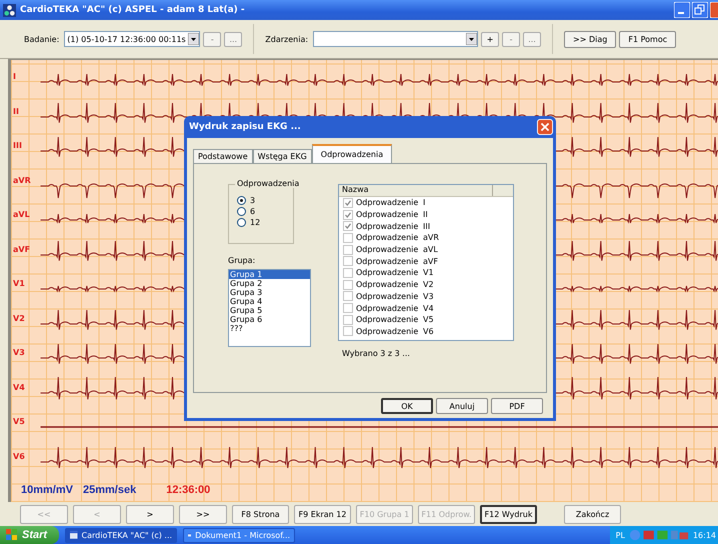 Image resolution: width=718 pixels, height=544 pixels. Describe the element at coordinates (704, 535) in the screenshot. I see `clock: 16:14` at that location.